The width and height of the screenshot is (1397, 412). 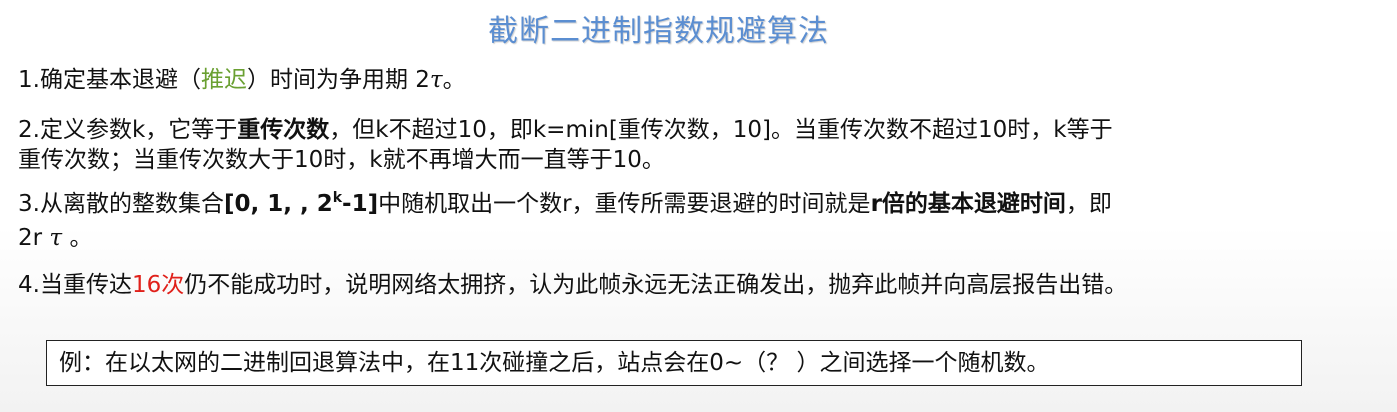 What do you see at coordinates (624, 204) in the screenshot?
I see `item-3-mid: 中随机取出一个数r，重传所需要退避的时间就是` at bounding box center [624, 204].